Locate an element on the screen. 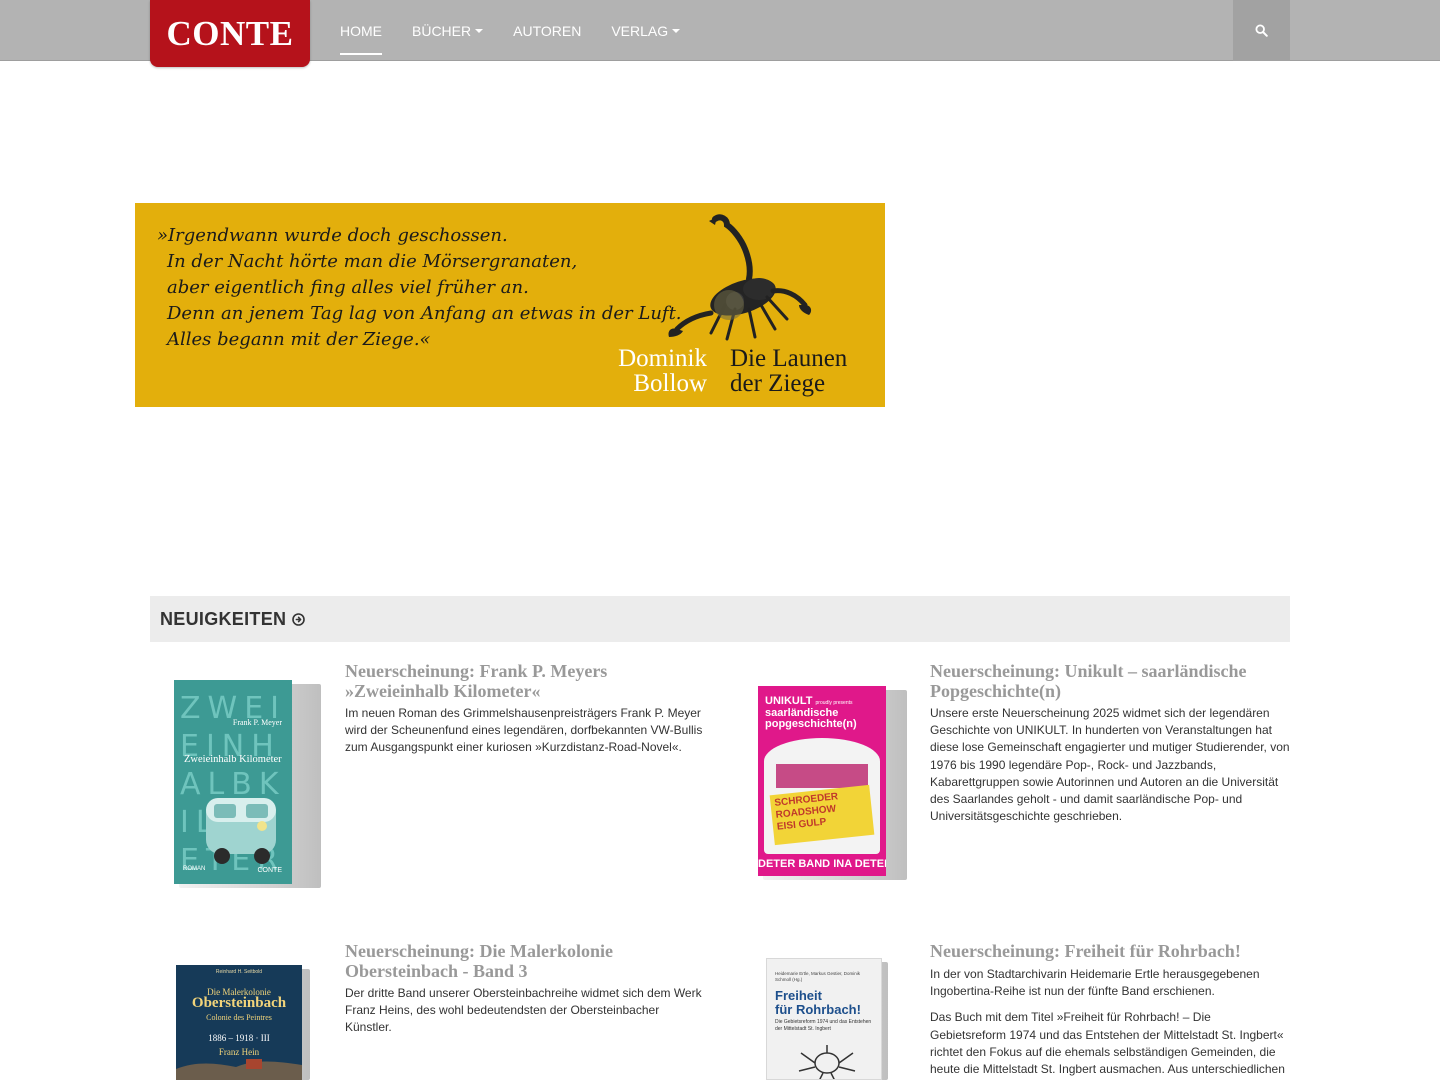 The height and width of the screenshot is (1087, 1440). nav-autoren-label: Autoren is located at coordinates (547, 30).